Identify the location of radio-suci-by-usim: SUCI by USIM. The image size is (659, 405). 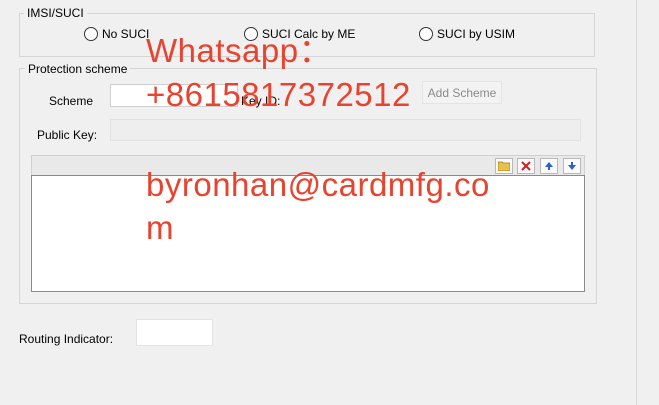
(467, 34).